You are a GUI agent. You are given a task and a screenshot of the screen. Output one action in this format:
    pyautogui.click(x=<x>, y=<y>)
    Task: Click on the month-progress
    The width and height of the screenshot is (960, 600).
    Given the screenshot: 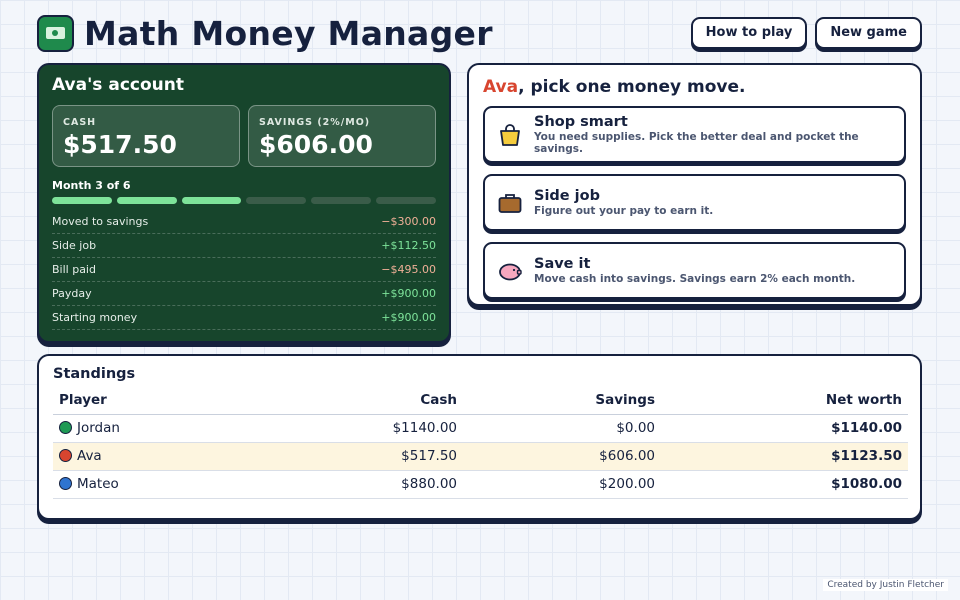 What is the action you would take?
    pyautogui.click(x=244, y=200)
    